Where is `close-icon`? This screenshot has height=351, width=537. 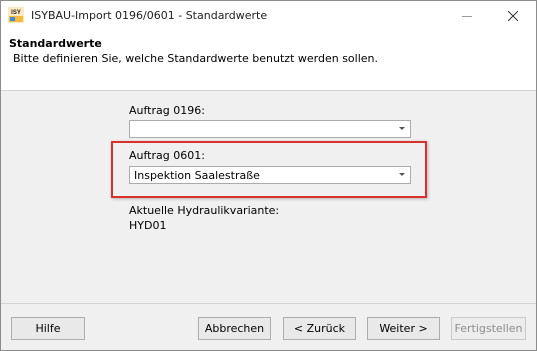
close-icon is located at coordinates (513, 16).